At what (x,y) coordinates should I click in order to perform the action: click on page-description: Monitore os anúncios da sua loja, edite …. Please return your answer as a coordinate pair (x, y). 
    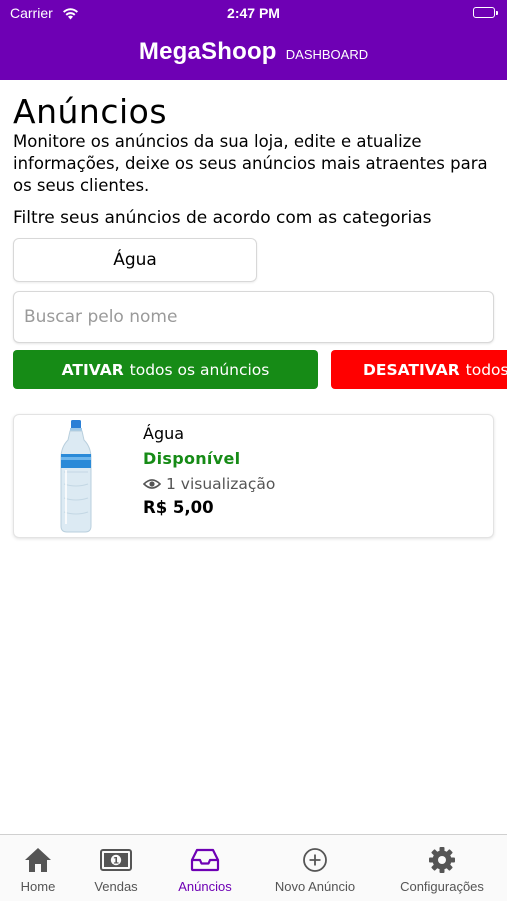
    Looking at the image, I should click on (250, 163).